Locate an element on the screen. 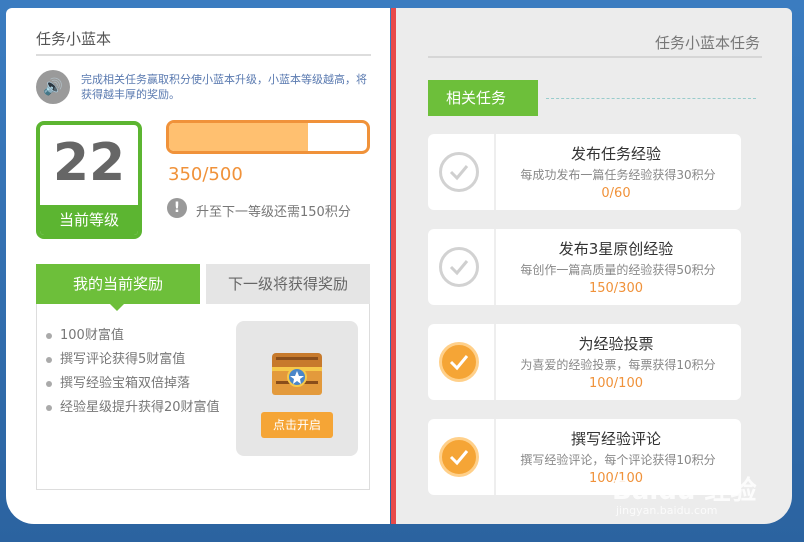  task-progress: 0/60 is located at coordinates (616, 193).